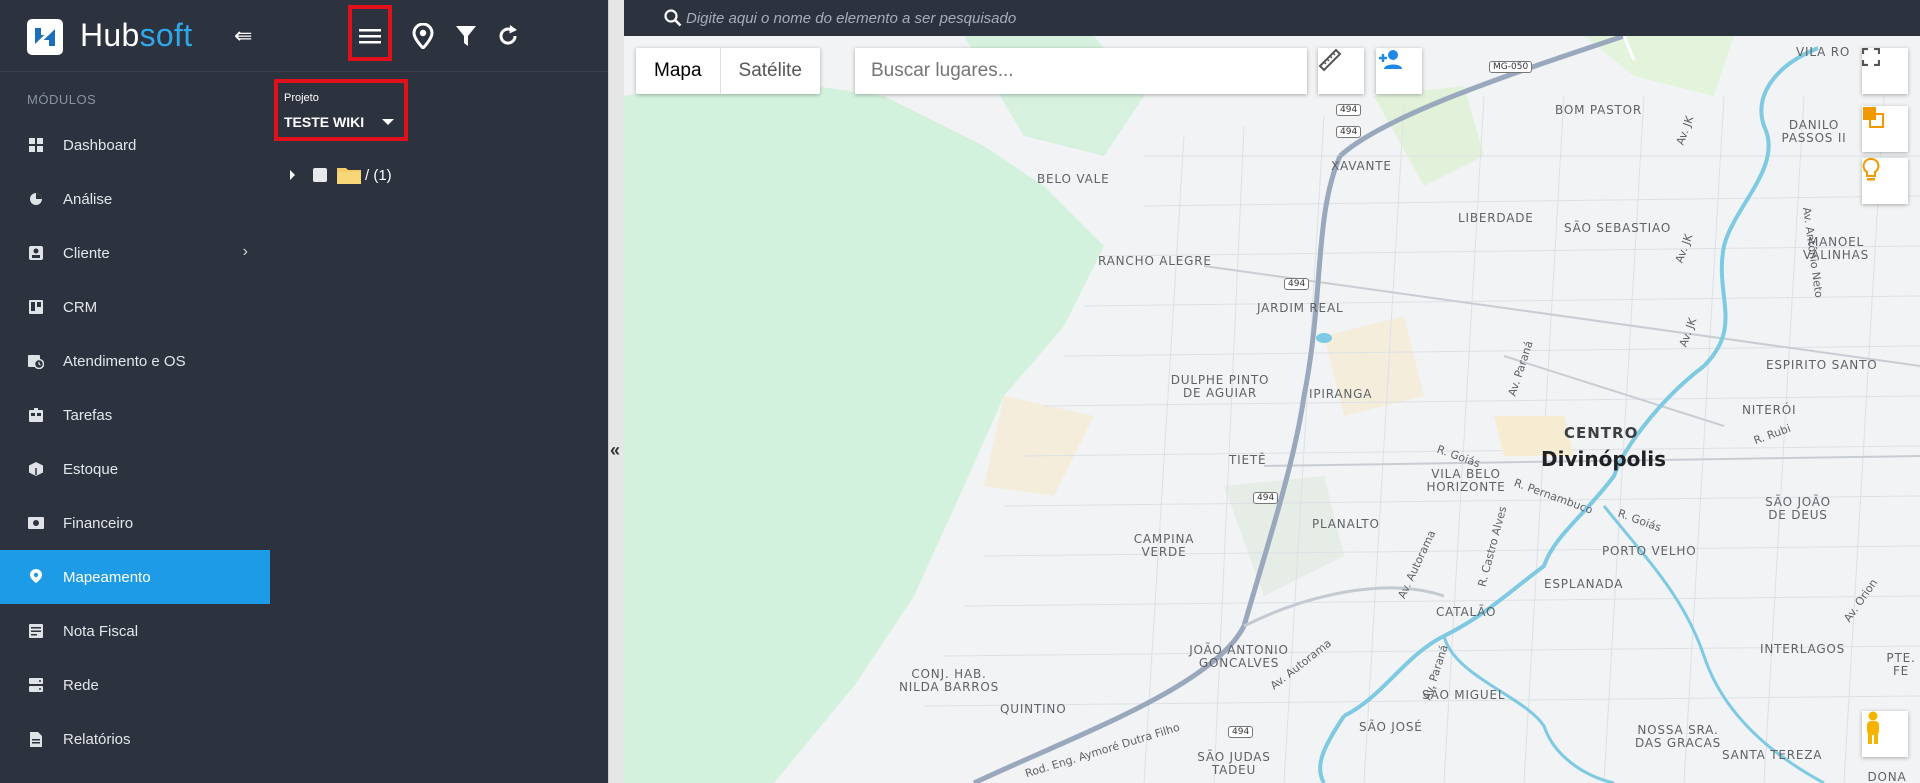 The height and width of the screenshot is (783, 1920). Describe the element at coordinates (135, 253) in the screenshot. I see `sidebar-item-cliente: Cliente ›` at that location.